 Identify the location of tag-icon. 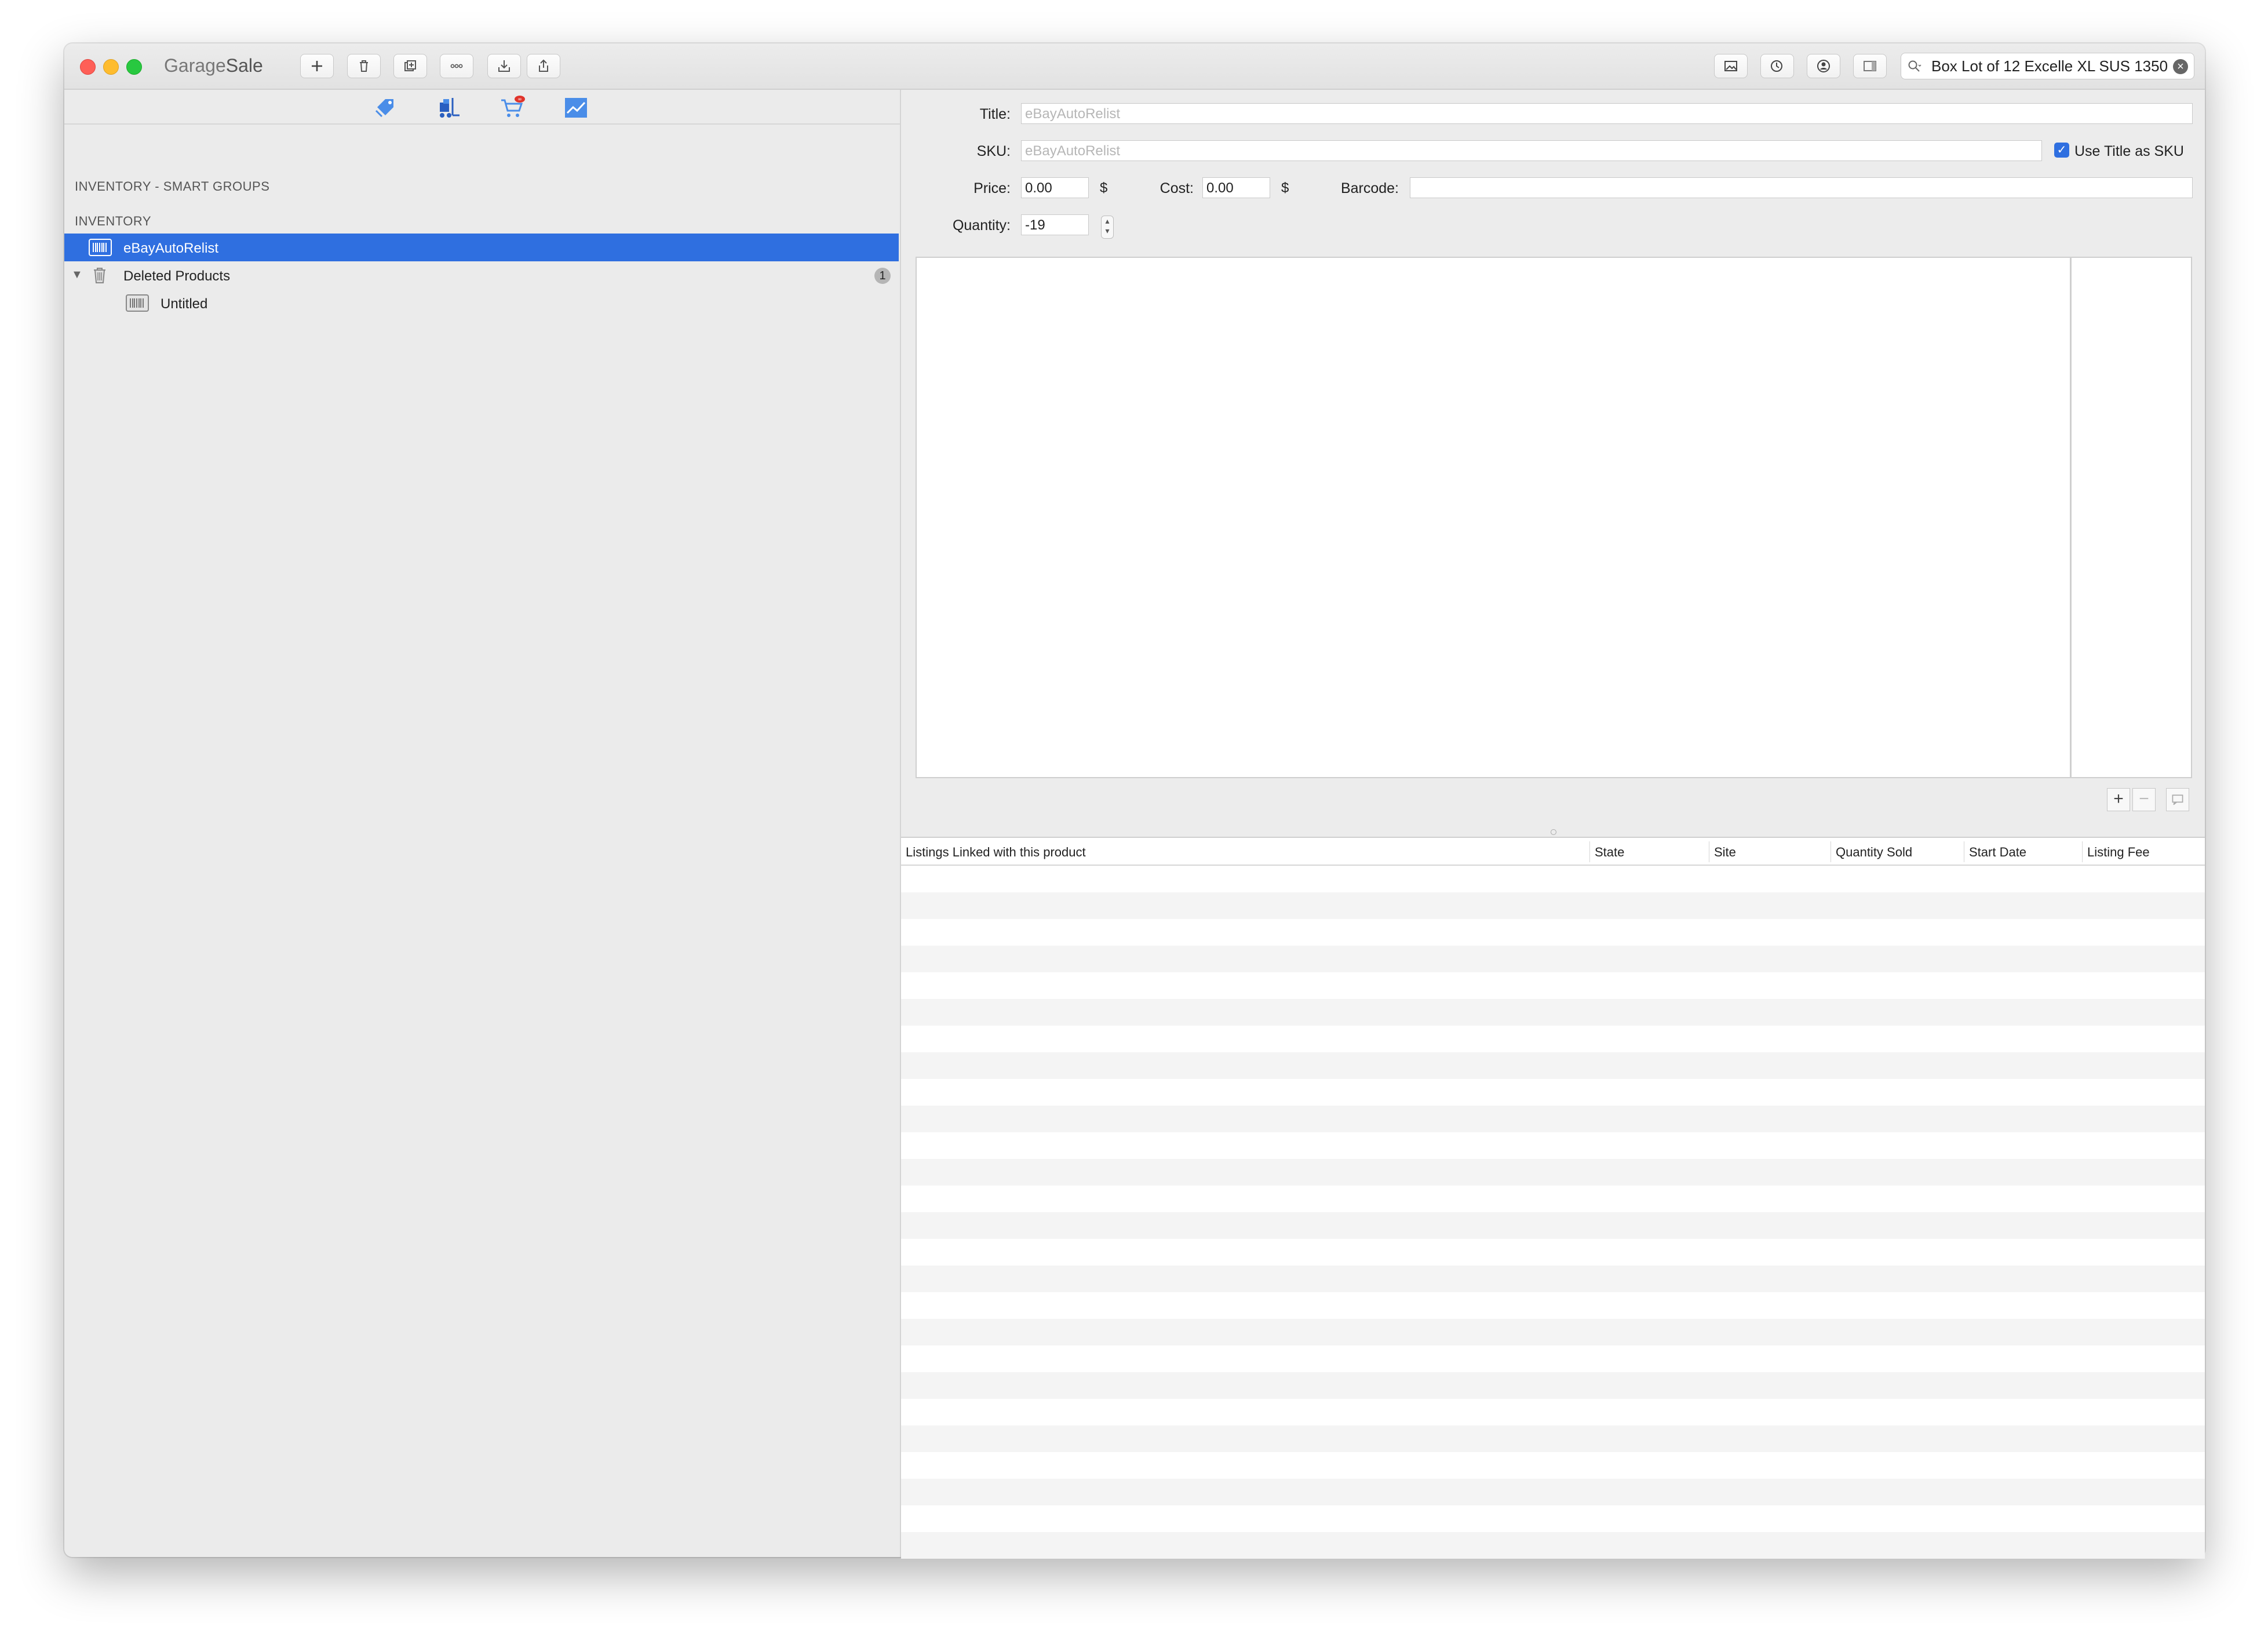
(386, 107).